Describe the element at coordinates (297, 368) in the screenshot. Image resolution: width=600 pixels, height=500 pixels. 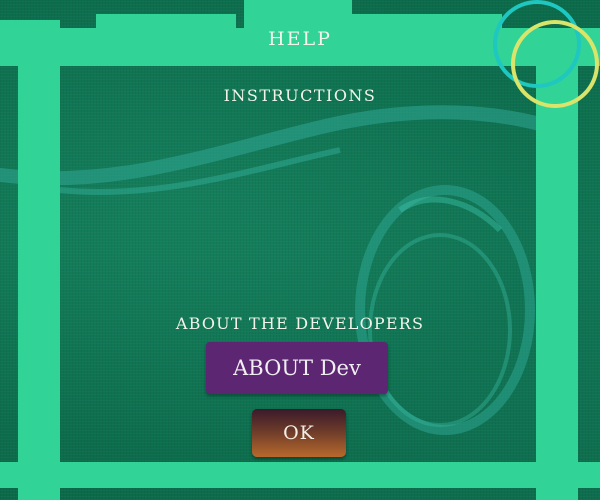
I see `about-dev-button: ABOUT Dev` at that location.